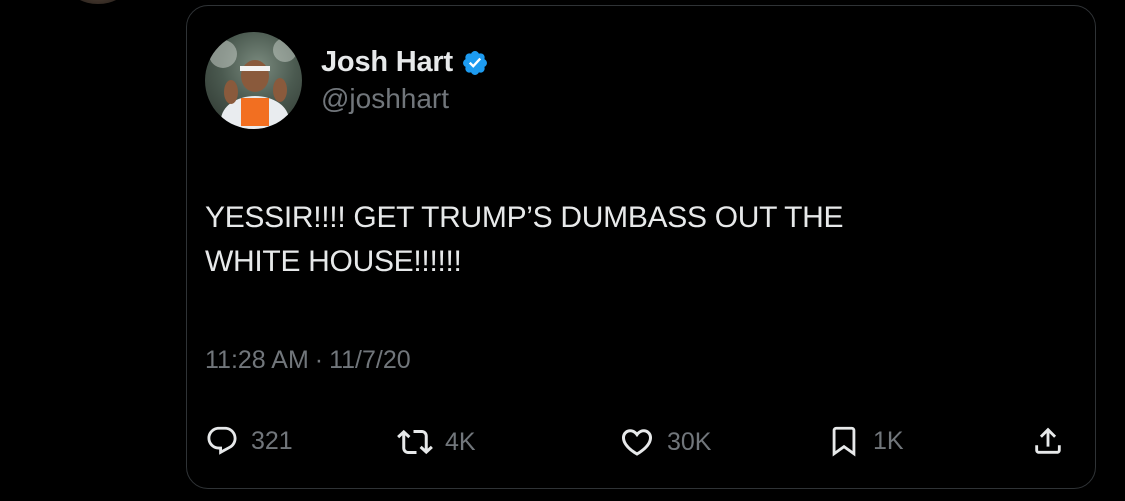  Describe the element at coordinates (415, 442) in the screenshot. I see `repost-arrows-icon` at that location.